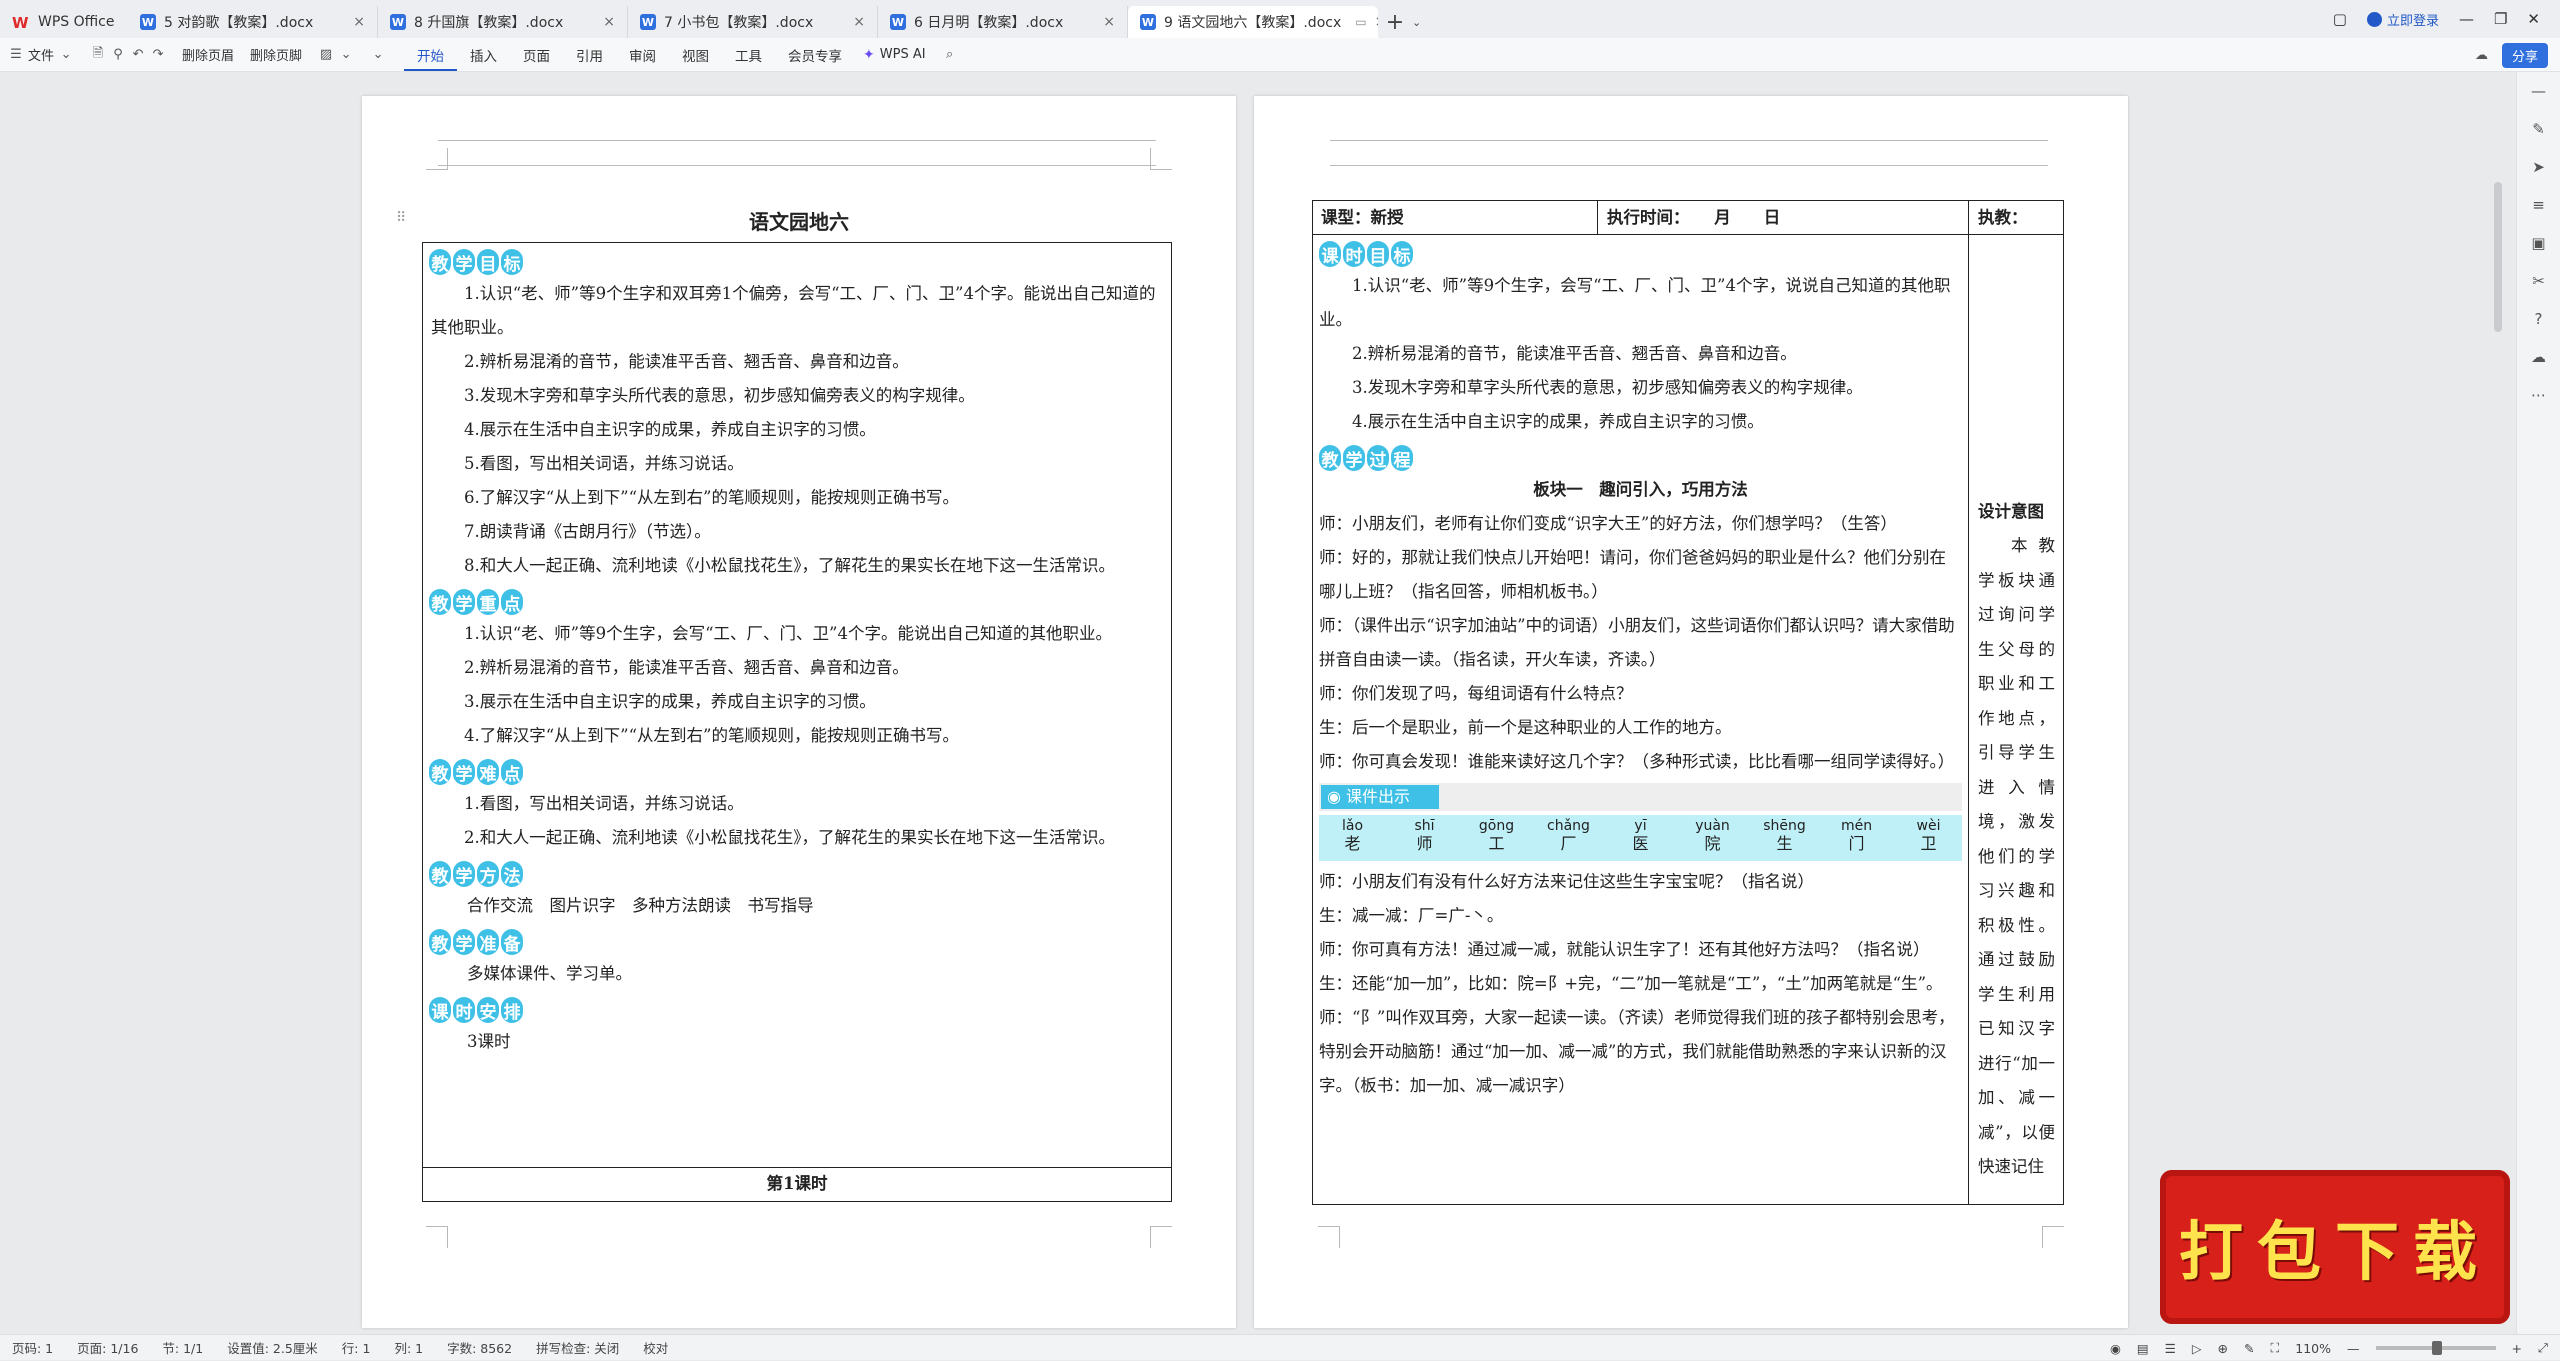  What do you see at coordinates (2500, 19) in the screenshot?
I see `restore-icon: ❐` at bounding box center [2500, 19].